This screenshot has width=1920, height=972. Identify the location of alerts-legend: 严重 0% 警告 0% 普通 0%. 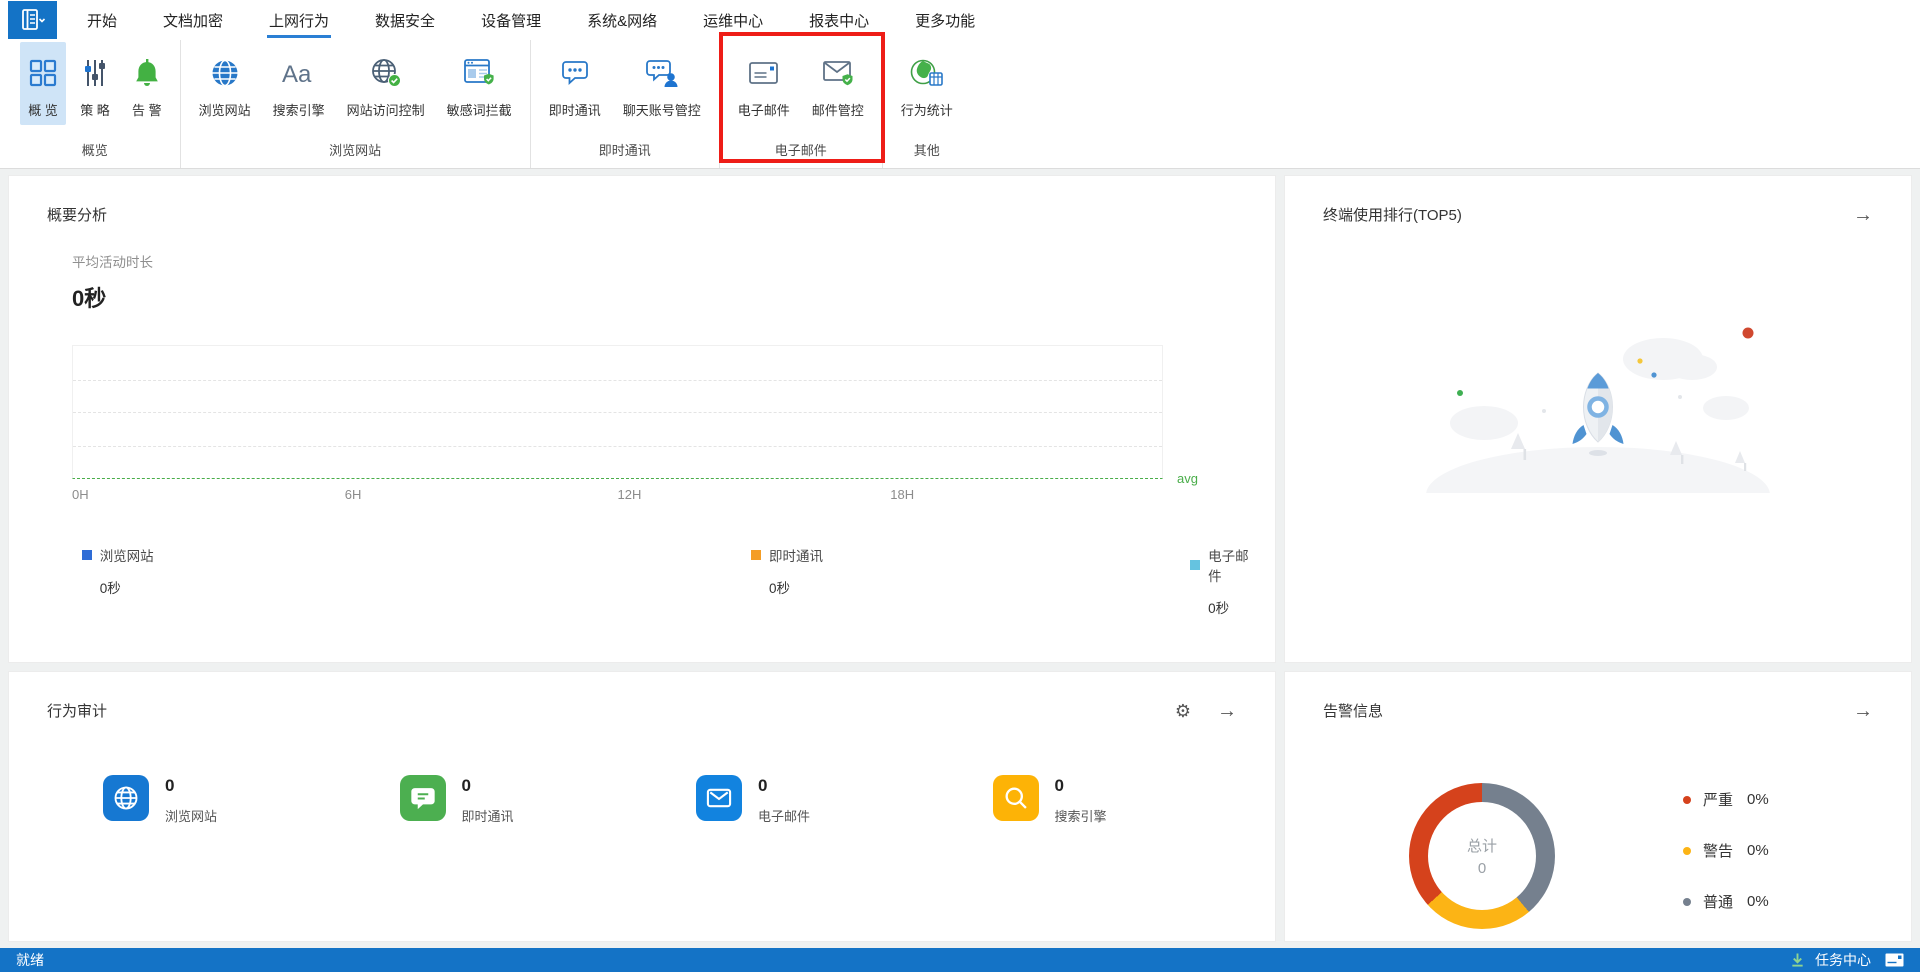
(1726, 865).